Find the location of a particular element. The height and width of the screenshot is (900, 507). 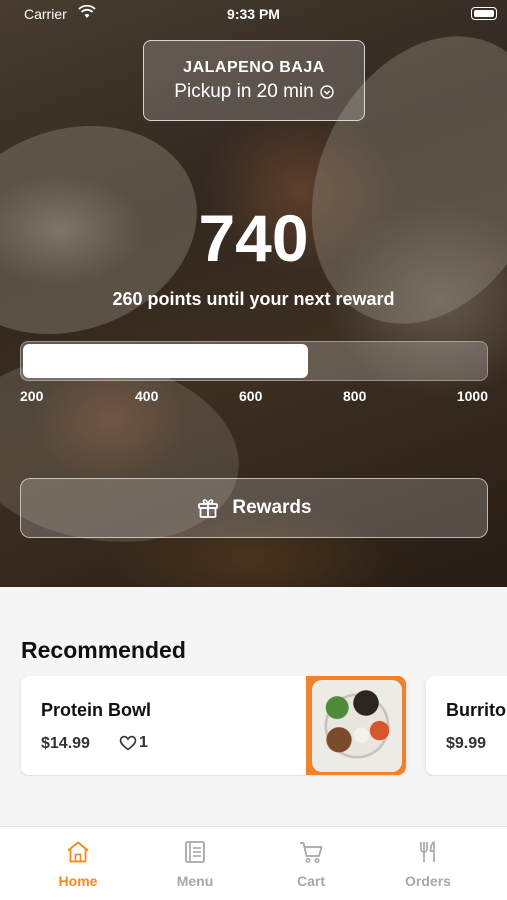

cart-icon is located at coordinates (311, 853).